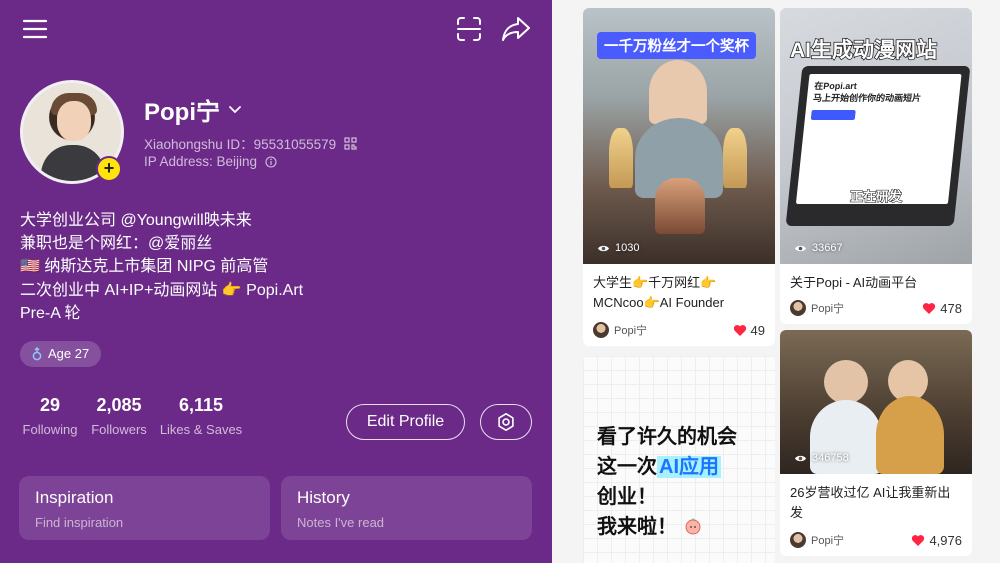 The height and width of the screenshot is (563, 1000). I want to click on history-card: History Notes I've read, so click(406, 508).